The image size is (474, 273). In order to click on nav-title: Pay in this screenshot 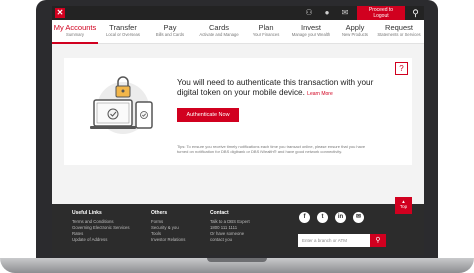, I will do `click(170, 27)`.